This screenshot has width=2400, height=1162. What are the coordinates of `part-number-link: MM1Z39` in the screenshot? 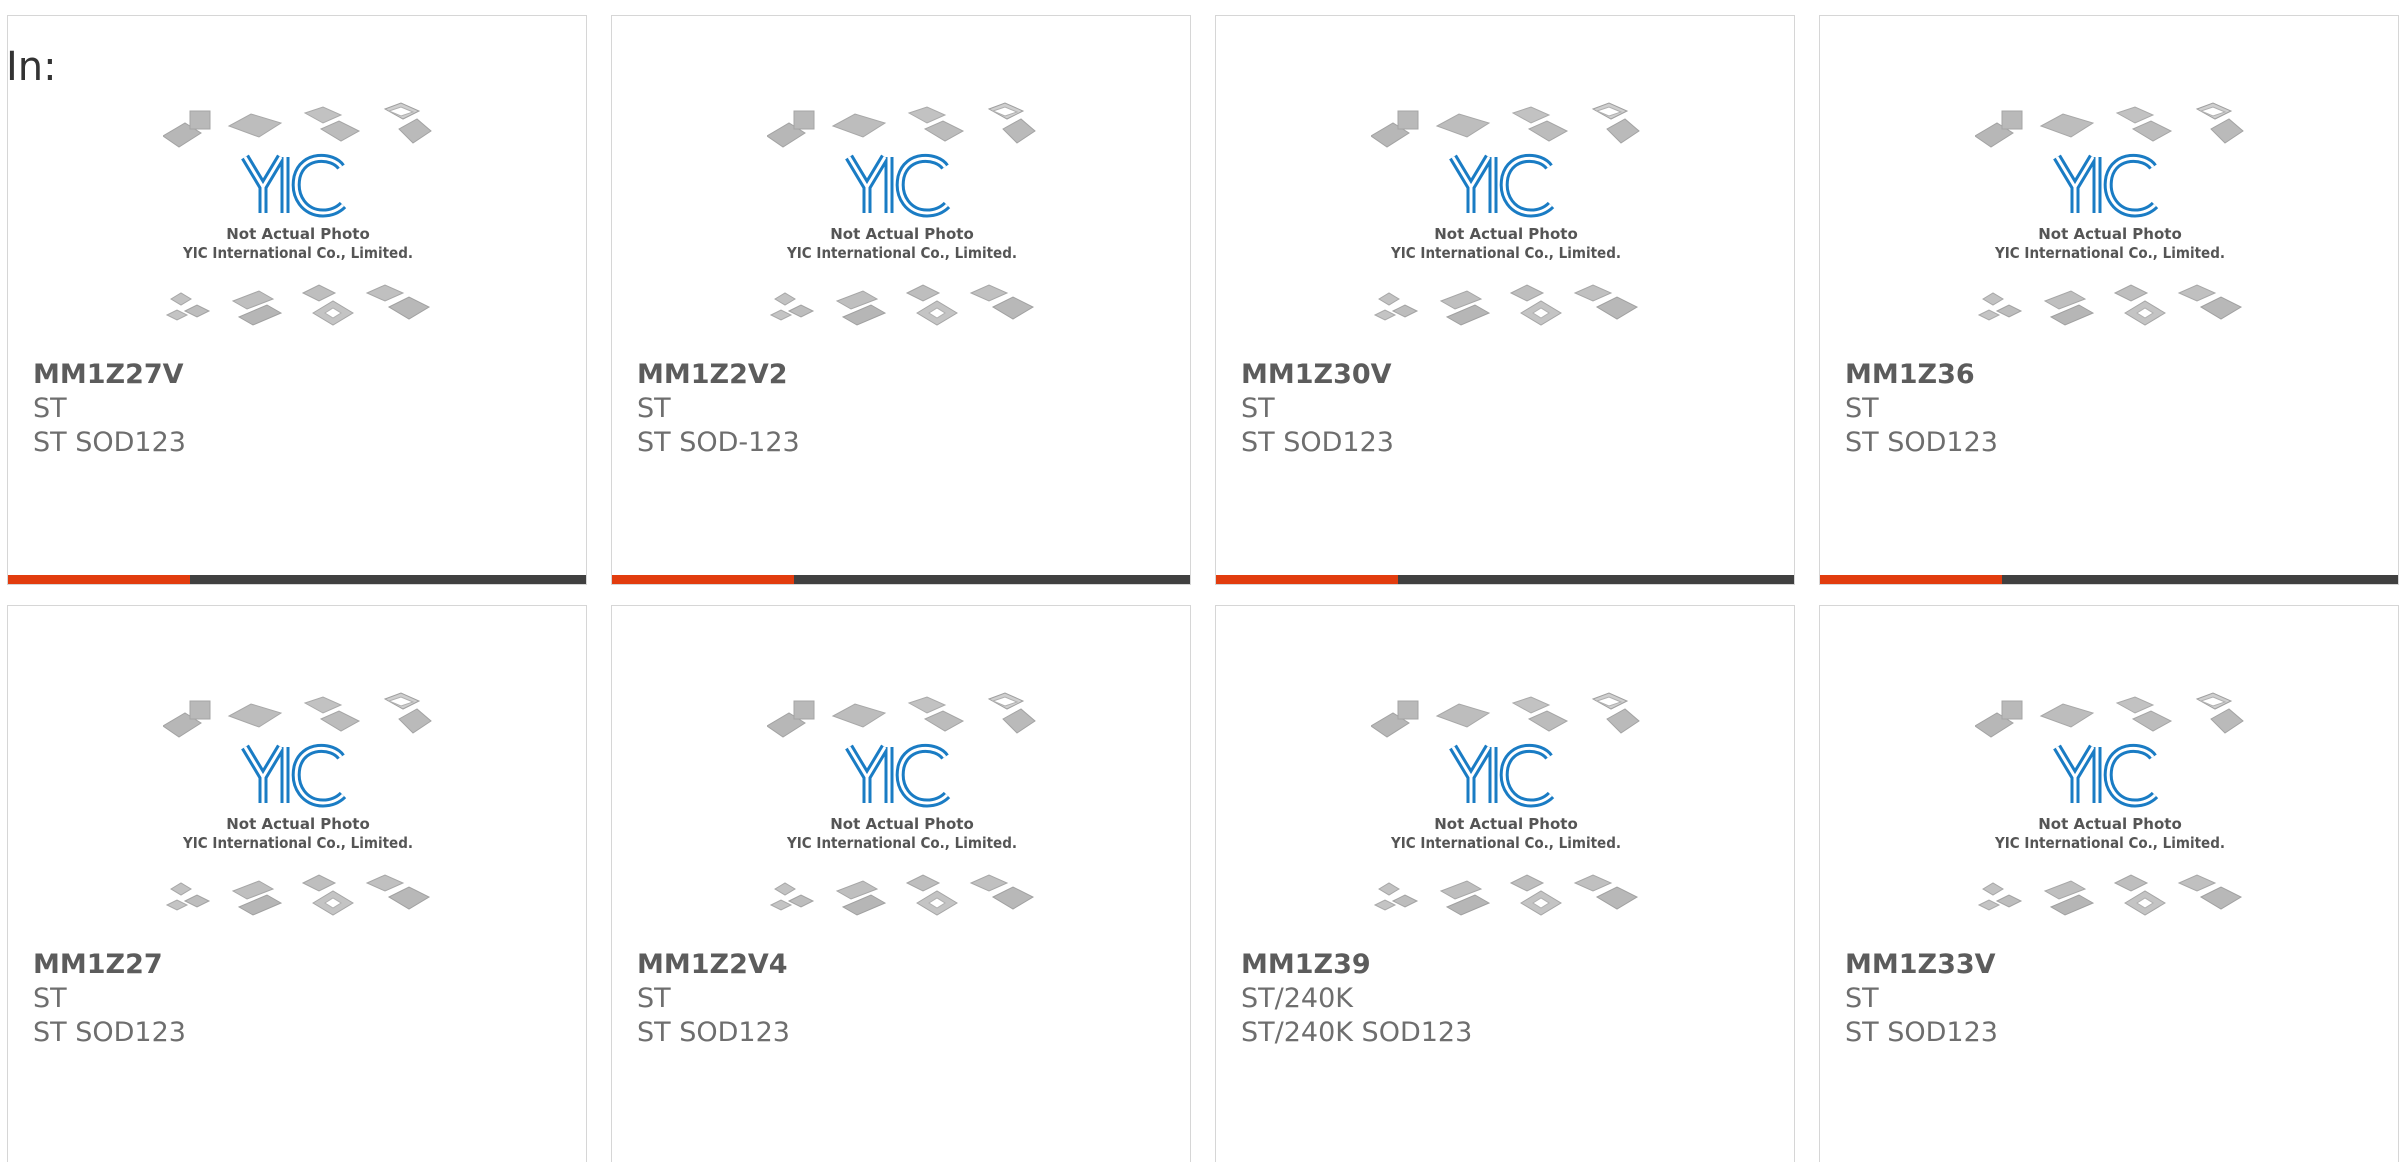 It's located at (1356, 965).